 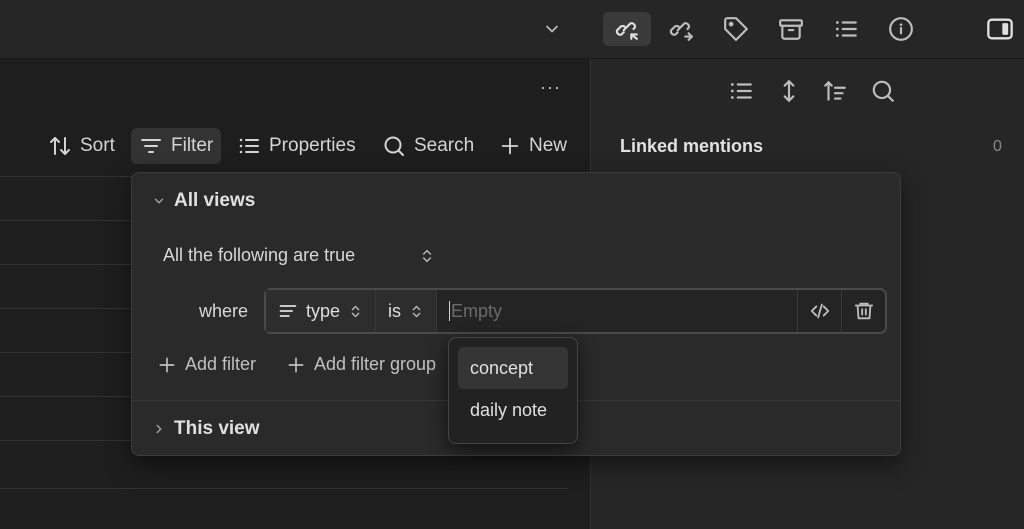 What do you see at coordinates (151, 146) in the screenshot?
I see `filter-icon` at bounding box center [151, 146].